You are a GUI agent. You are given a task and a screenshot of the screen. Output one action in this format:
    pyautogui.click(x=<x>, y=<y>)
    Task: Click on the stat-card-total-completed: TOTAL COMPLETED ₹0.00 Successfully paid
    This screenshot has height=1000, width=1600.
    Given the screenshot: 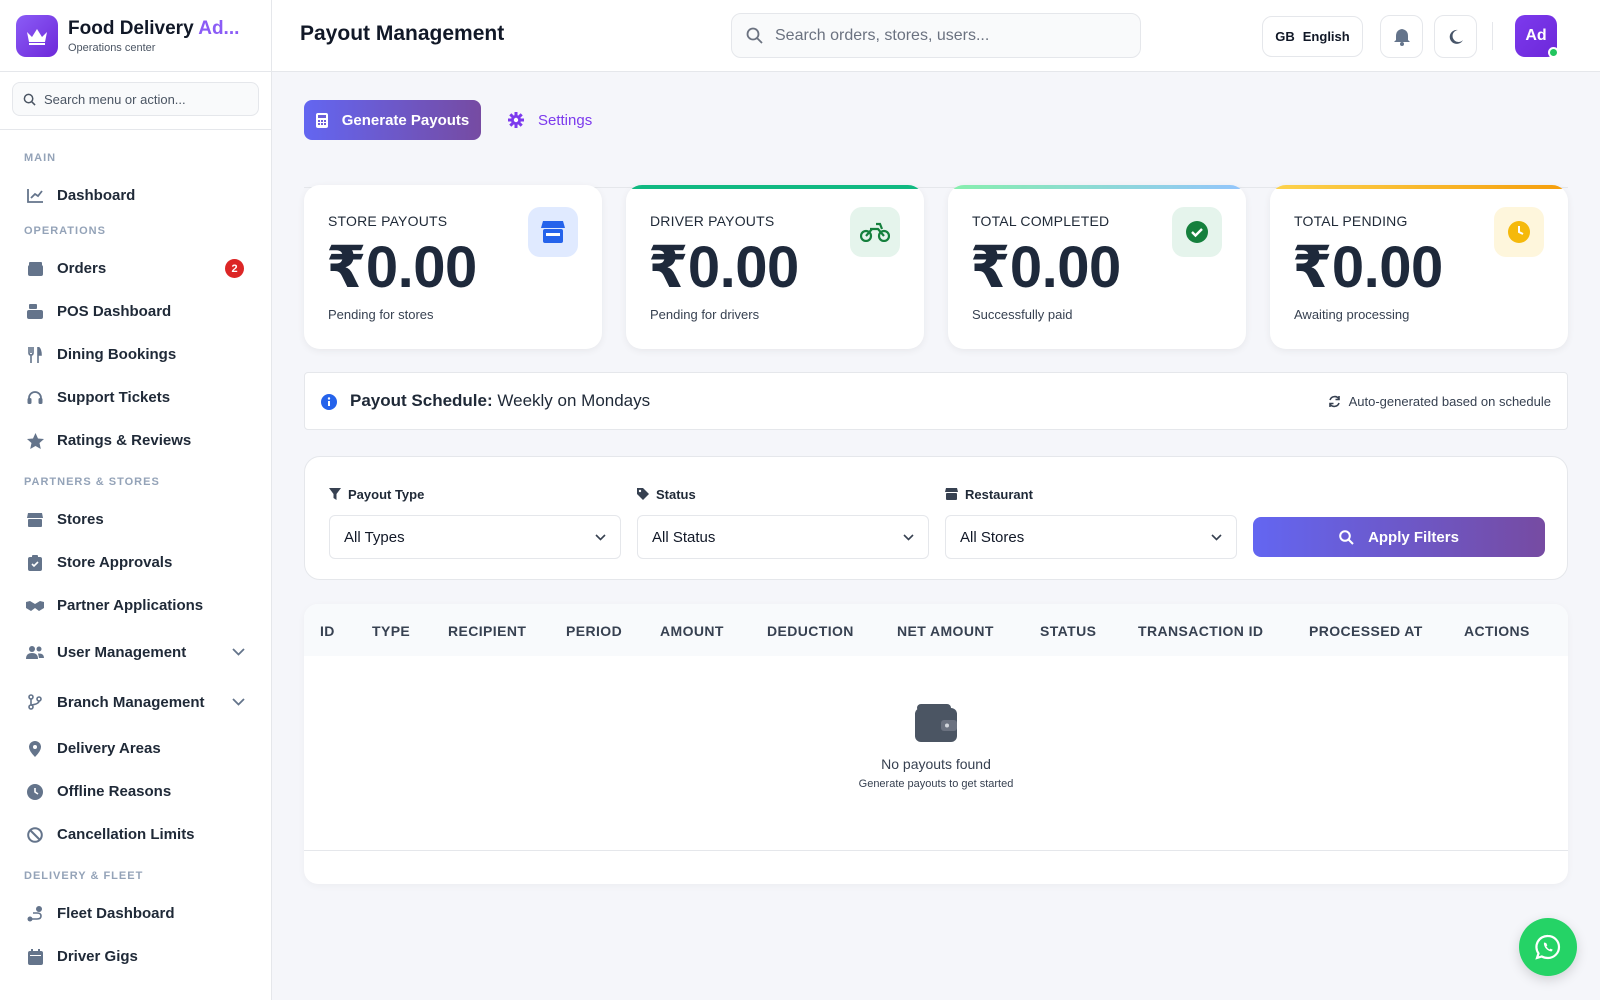 What is the action you would take?
    pyautogui.click(x=1097, y=267)
    